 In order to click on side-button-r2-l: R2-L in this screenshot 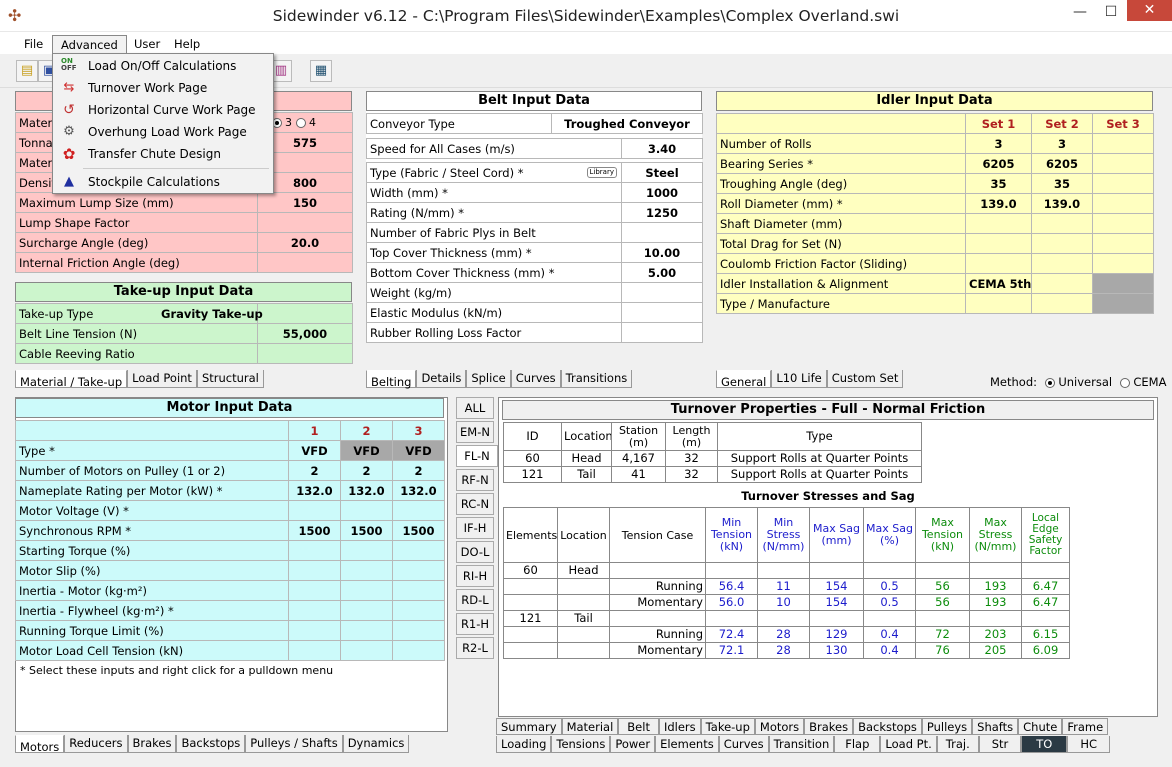, I will do `click(475, 648)`.